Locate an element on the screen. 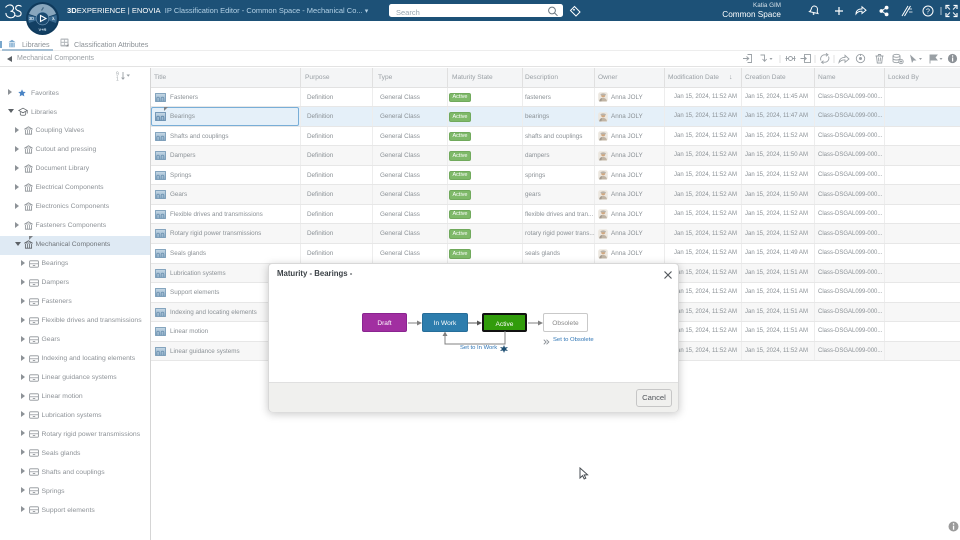 Image resolution: width=960 pixels, height=540 pixels. svg-text: V+R is located at coordinates (43, 29).